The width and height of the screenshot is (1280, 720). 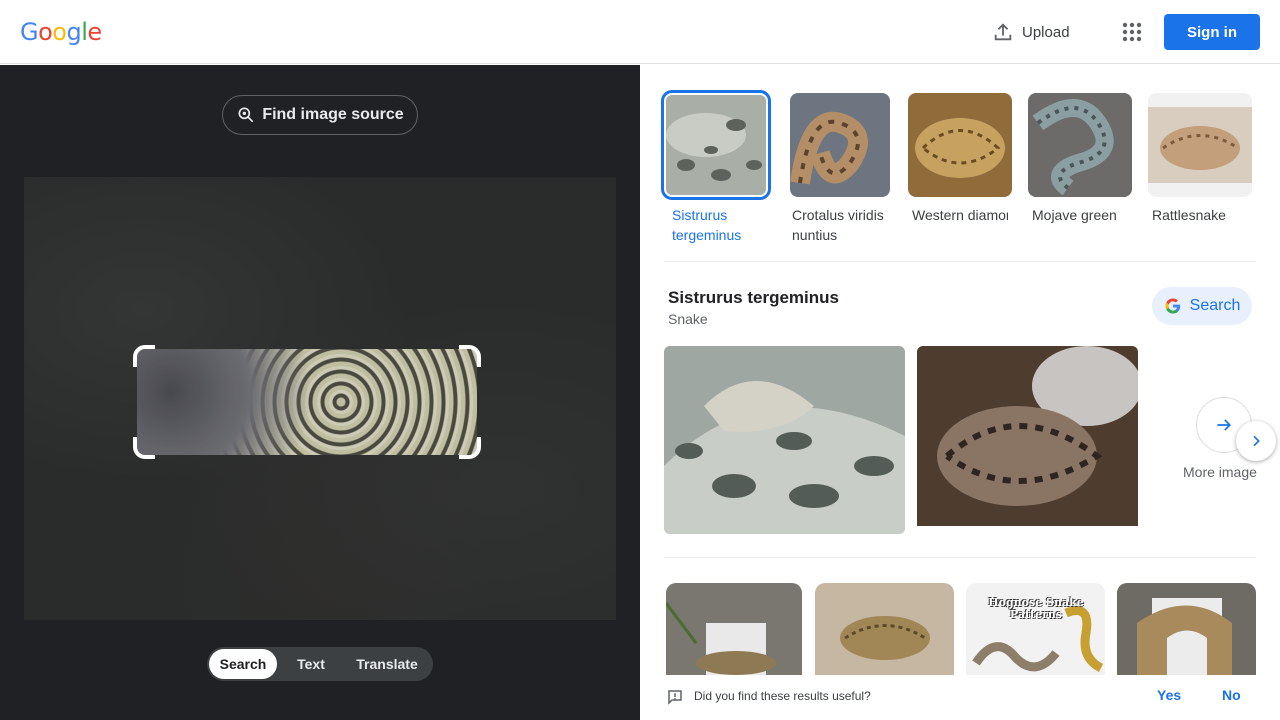 What do you see at coordinates (753, 297) in the screenshot?
I see `entity-title: Sistrurus tergeminus` at bounding box center [753, 297].